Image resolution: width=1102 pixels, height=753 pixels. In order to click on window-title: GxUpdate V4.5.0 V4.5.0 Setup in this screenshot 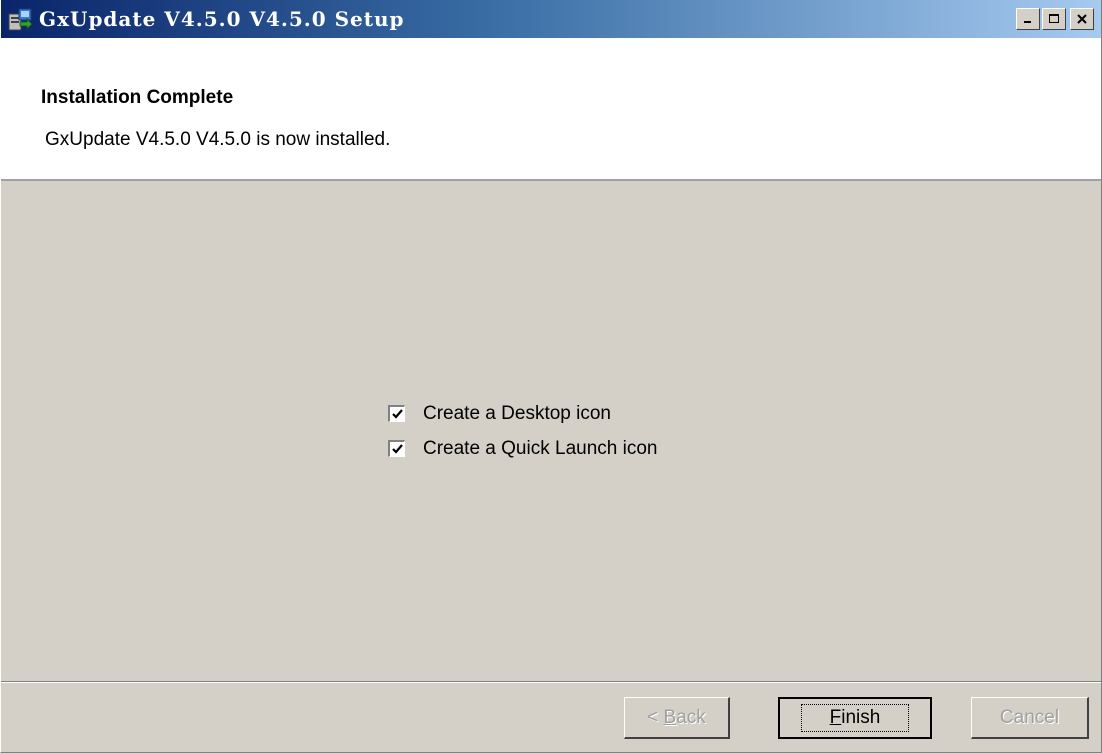, I will do `click(222, 19)`.